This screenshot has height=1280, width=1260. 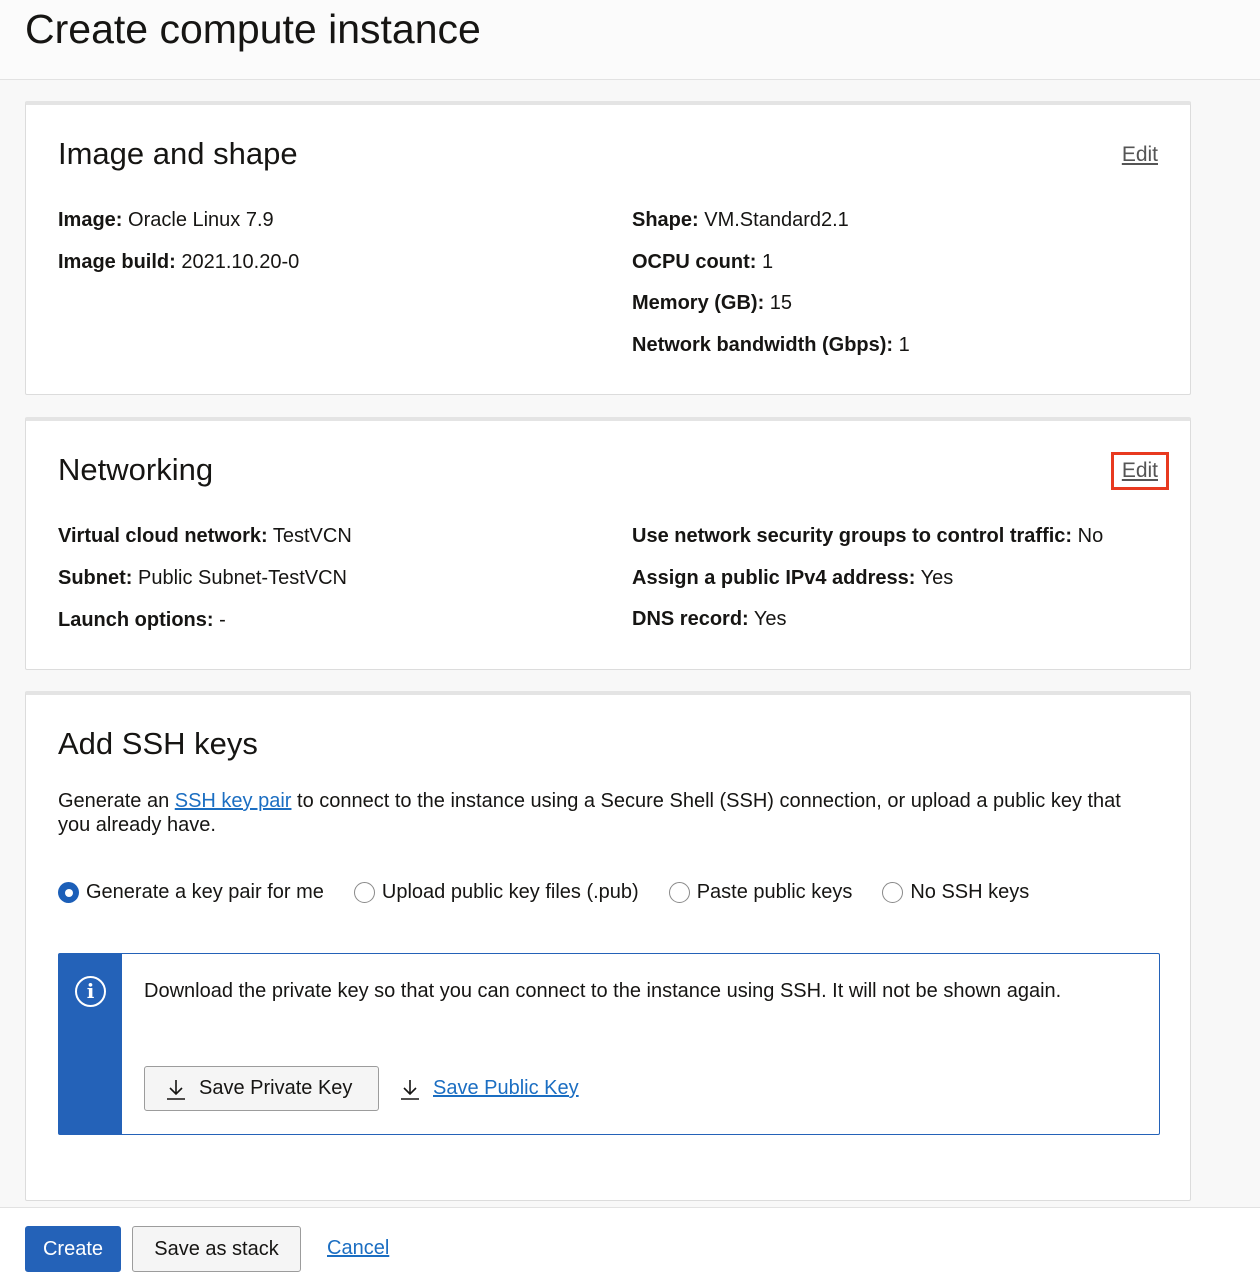 What do you see at coordinates (970, 892) in the screenshot?
I see `radio-no-ssh-keys-label: No SSH keys` at bounding box center [970, 892].